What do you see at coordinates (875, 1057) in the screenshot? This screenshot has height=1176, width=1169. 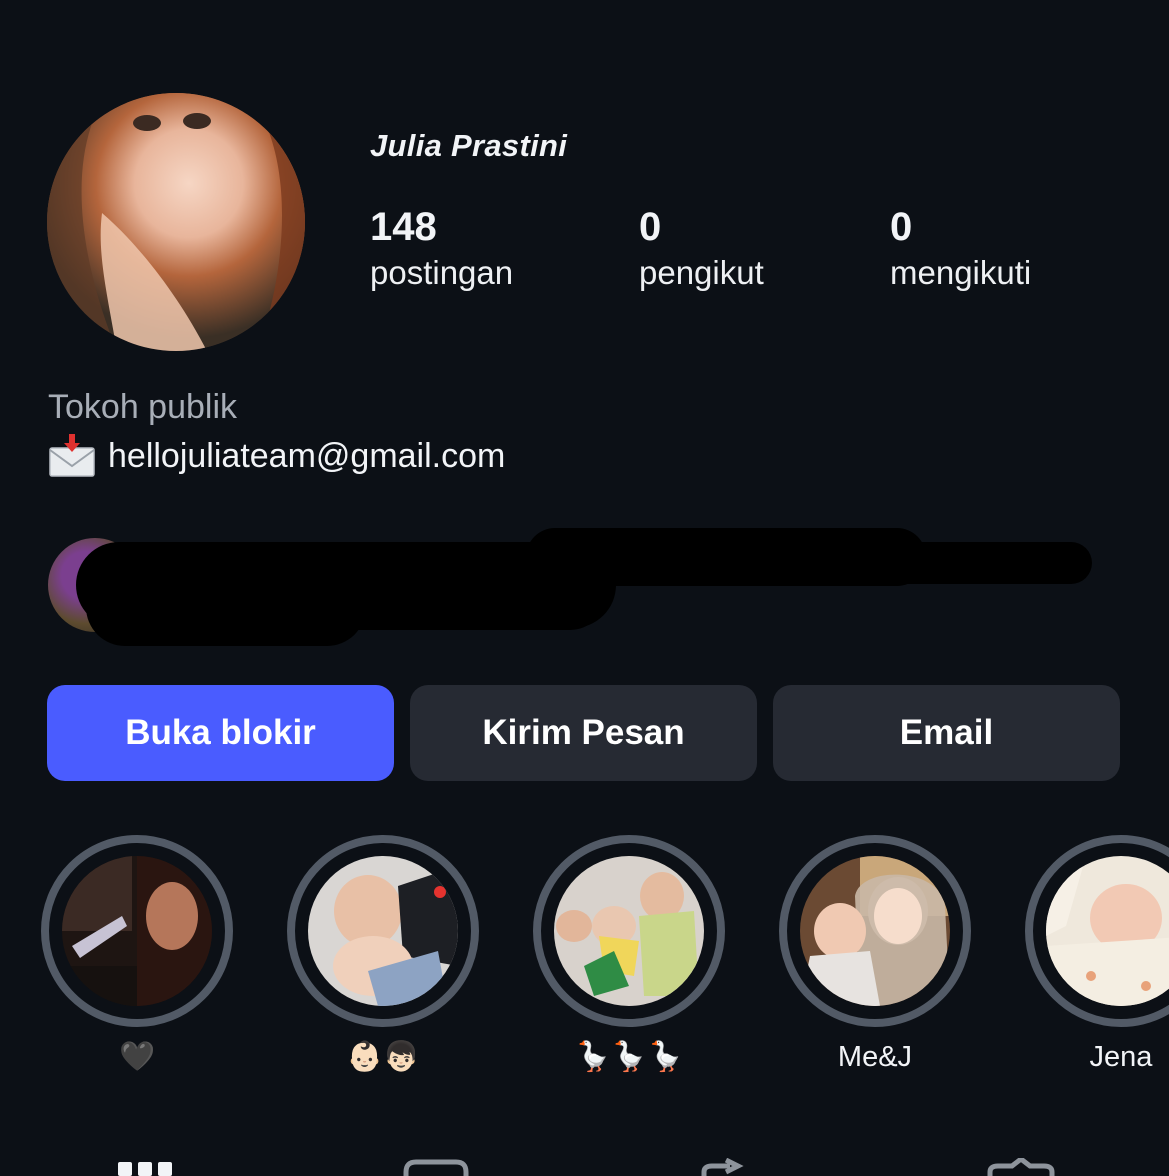 I see `highlight-label: Me&J` at bounding box center [875, 1057].